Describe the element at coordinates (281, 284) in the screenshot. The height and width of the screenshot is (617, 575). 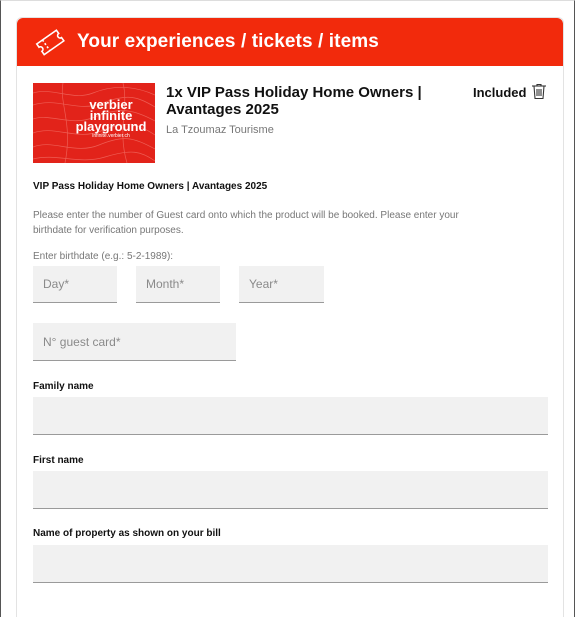
I see `birth-year-input` at that location.